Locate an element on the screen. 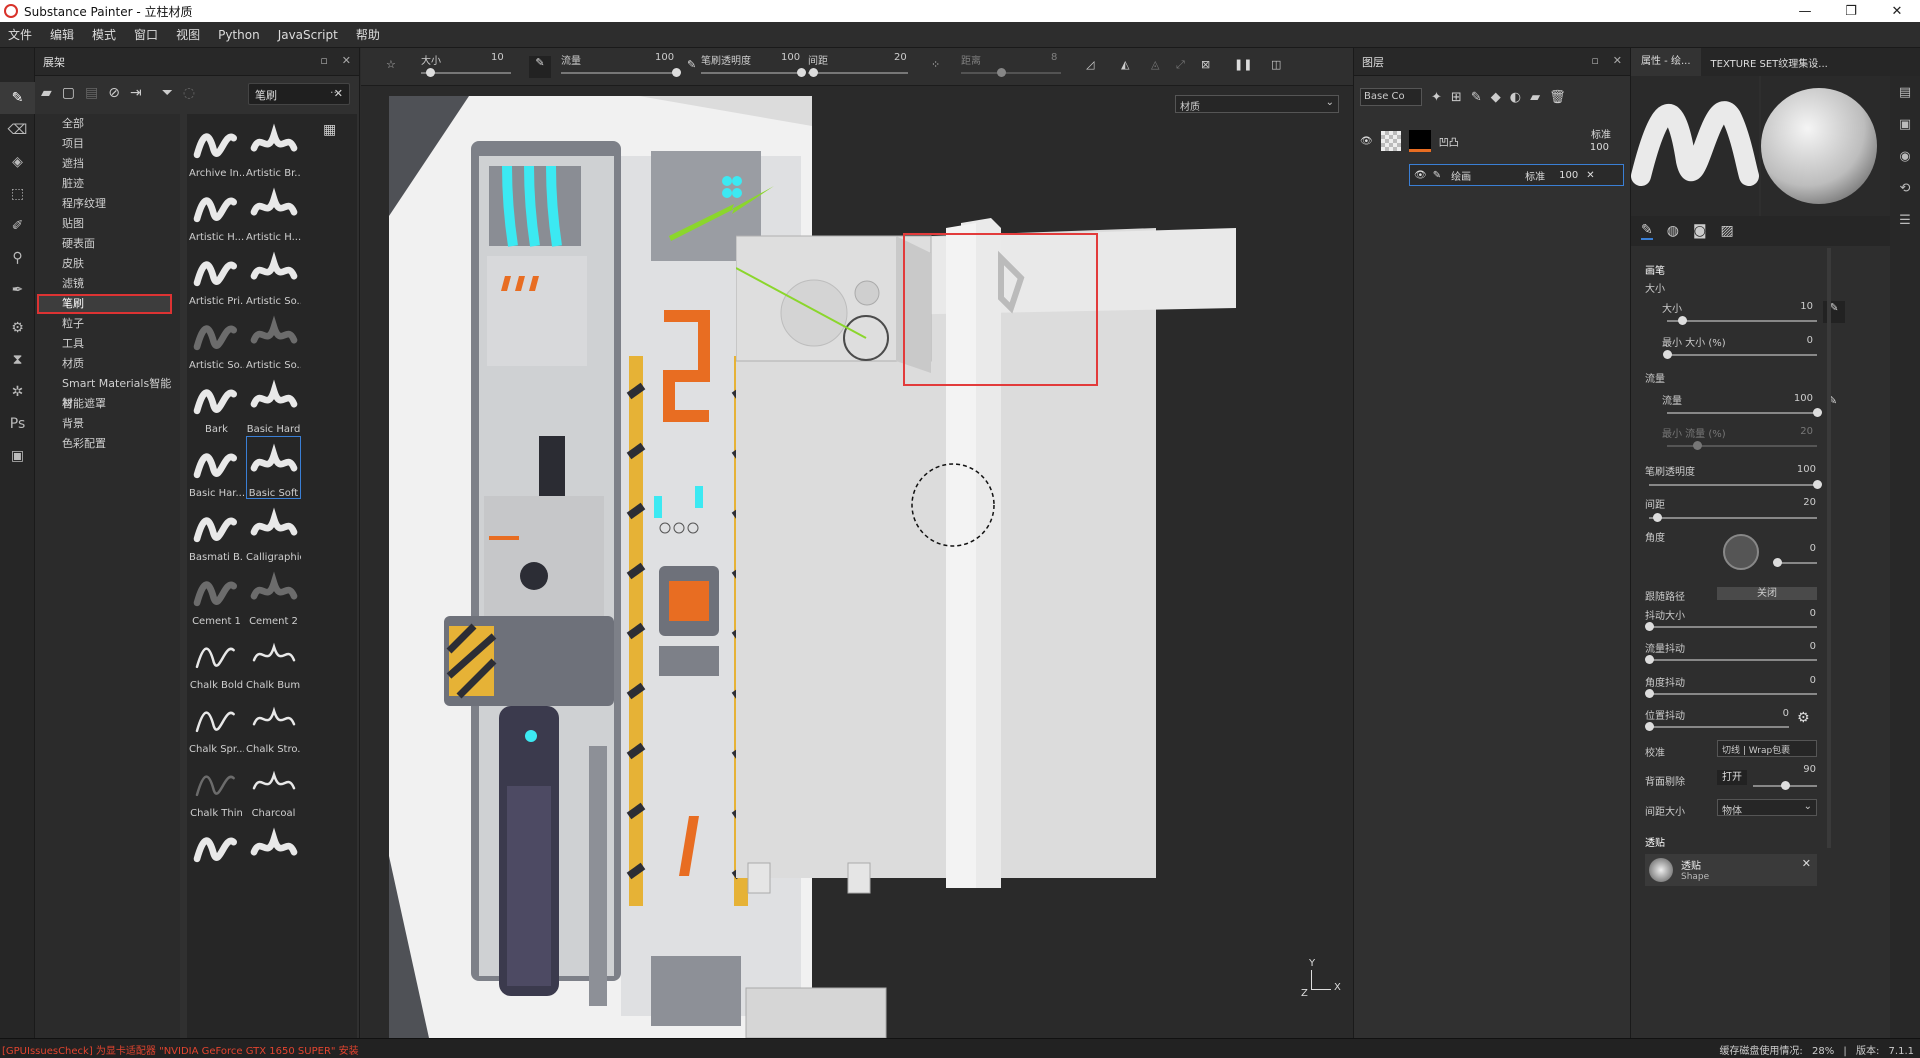  position-jitter-knob is located at coordinates (1649, 726).